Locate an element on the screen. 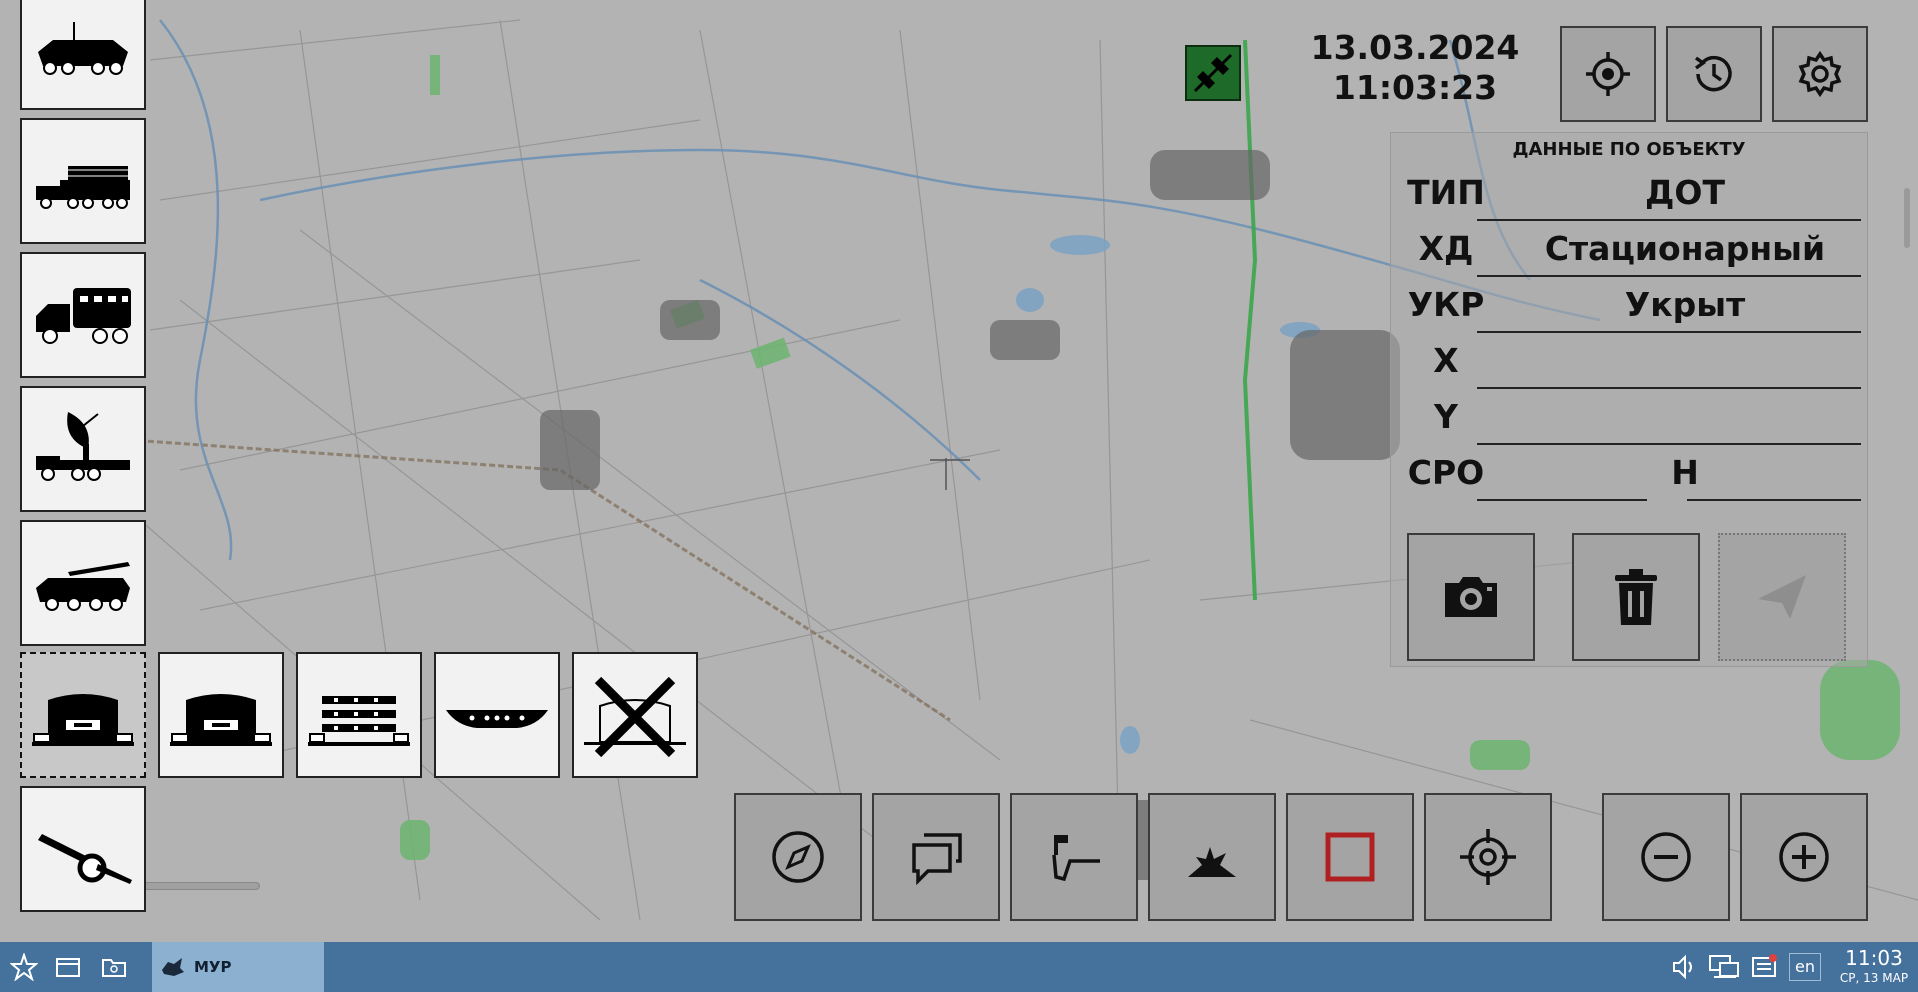 The image size is (1918, 992). howitzer-icon is located at coordinates (85, 859).